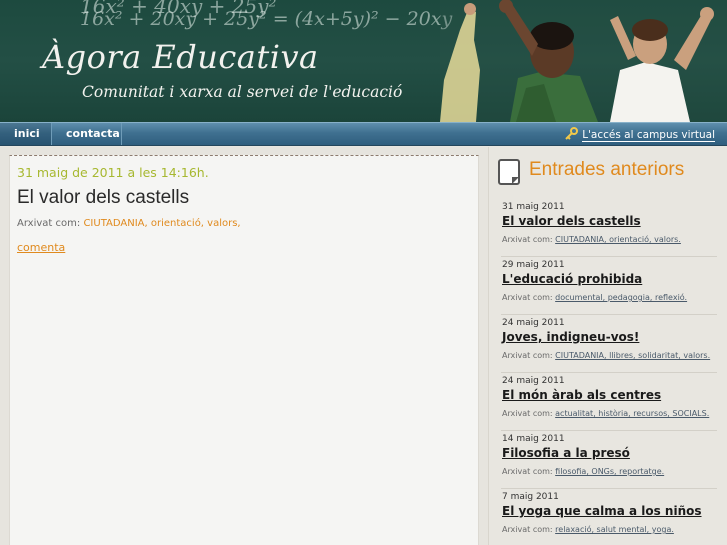 Image resolution: width=727 pixels, height=545 pixels. I want to click on sidebar-title: Entrades anteriors, so click(607, 169).